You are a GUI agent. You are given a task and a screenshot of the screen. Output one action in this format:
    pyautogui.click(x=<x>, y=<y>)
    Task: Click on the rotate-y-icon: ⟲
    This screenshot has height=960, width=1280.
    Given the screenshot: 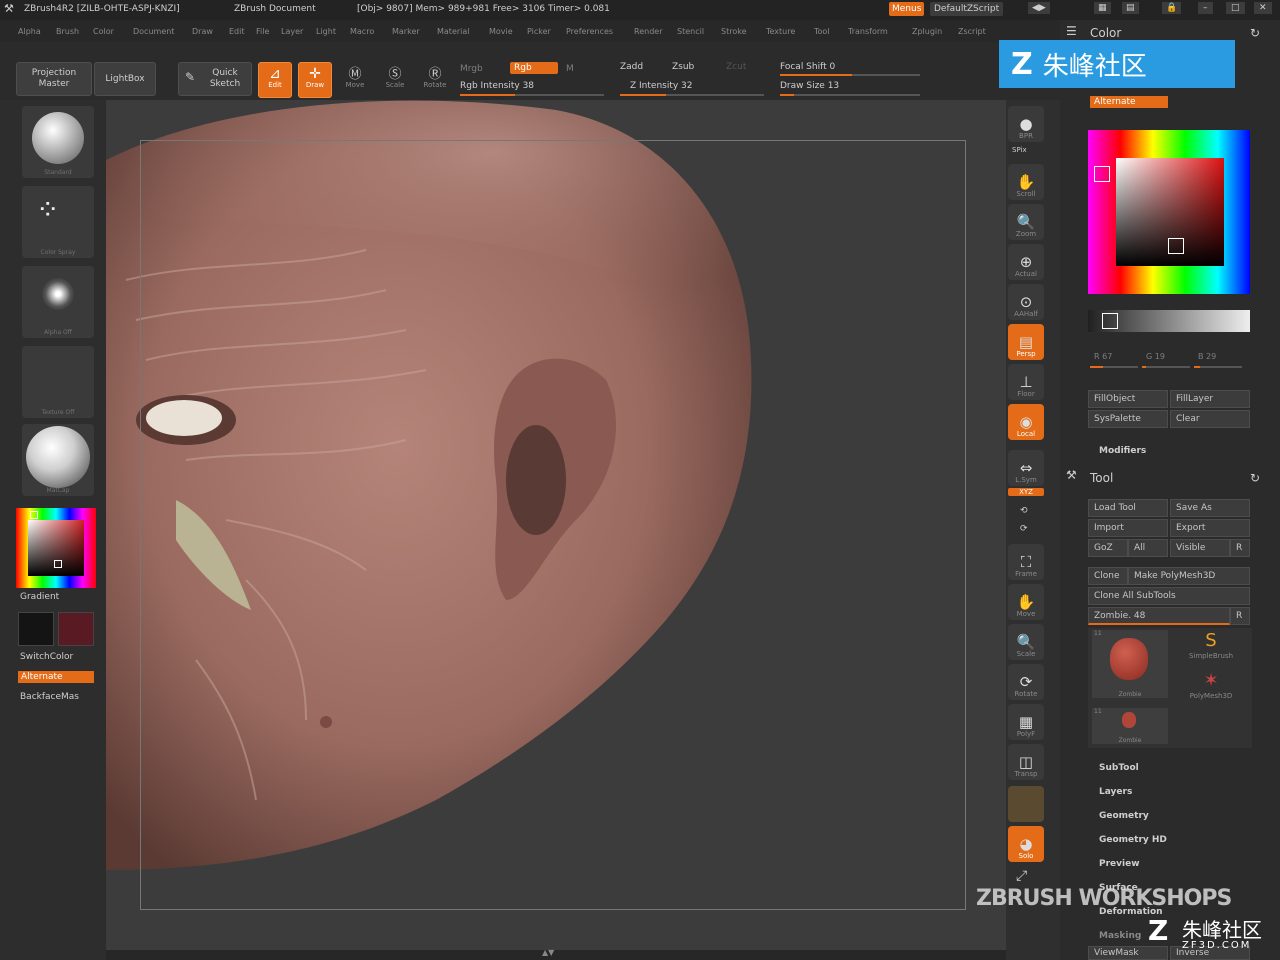 What is the action you would take?
    pyautogui.click(x=1024, y=511)
    